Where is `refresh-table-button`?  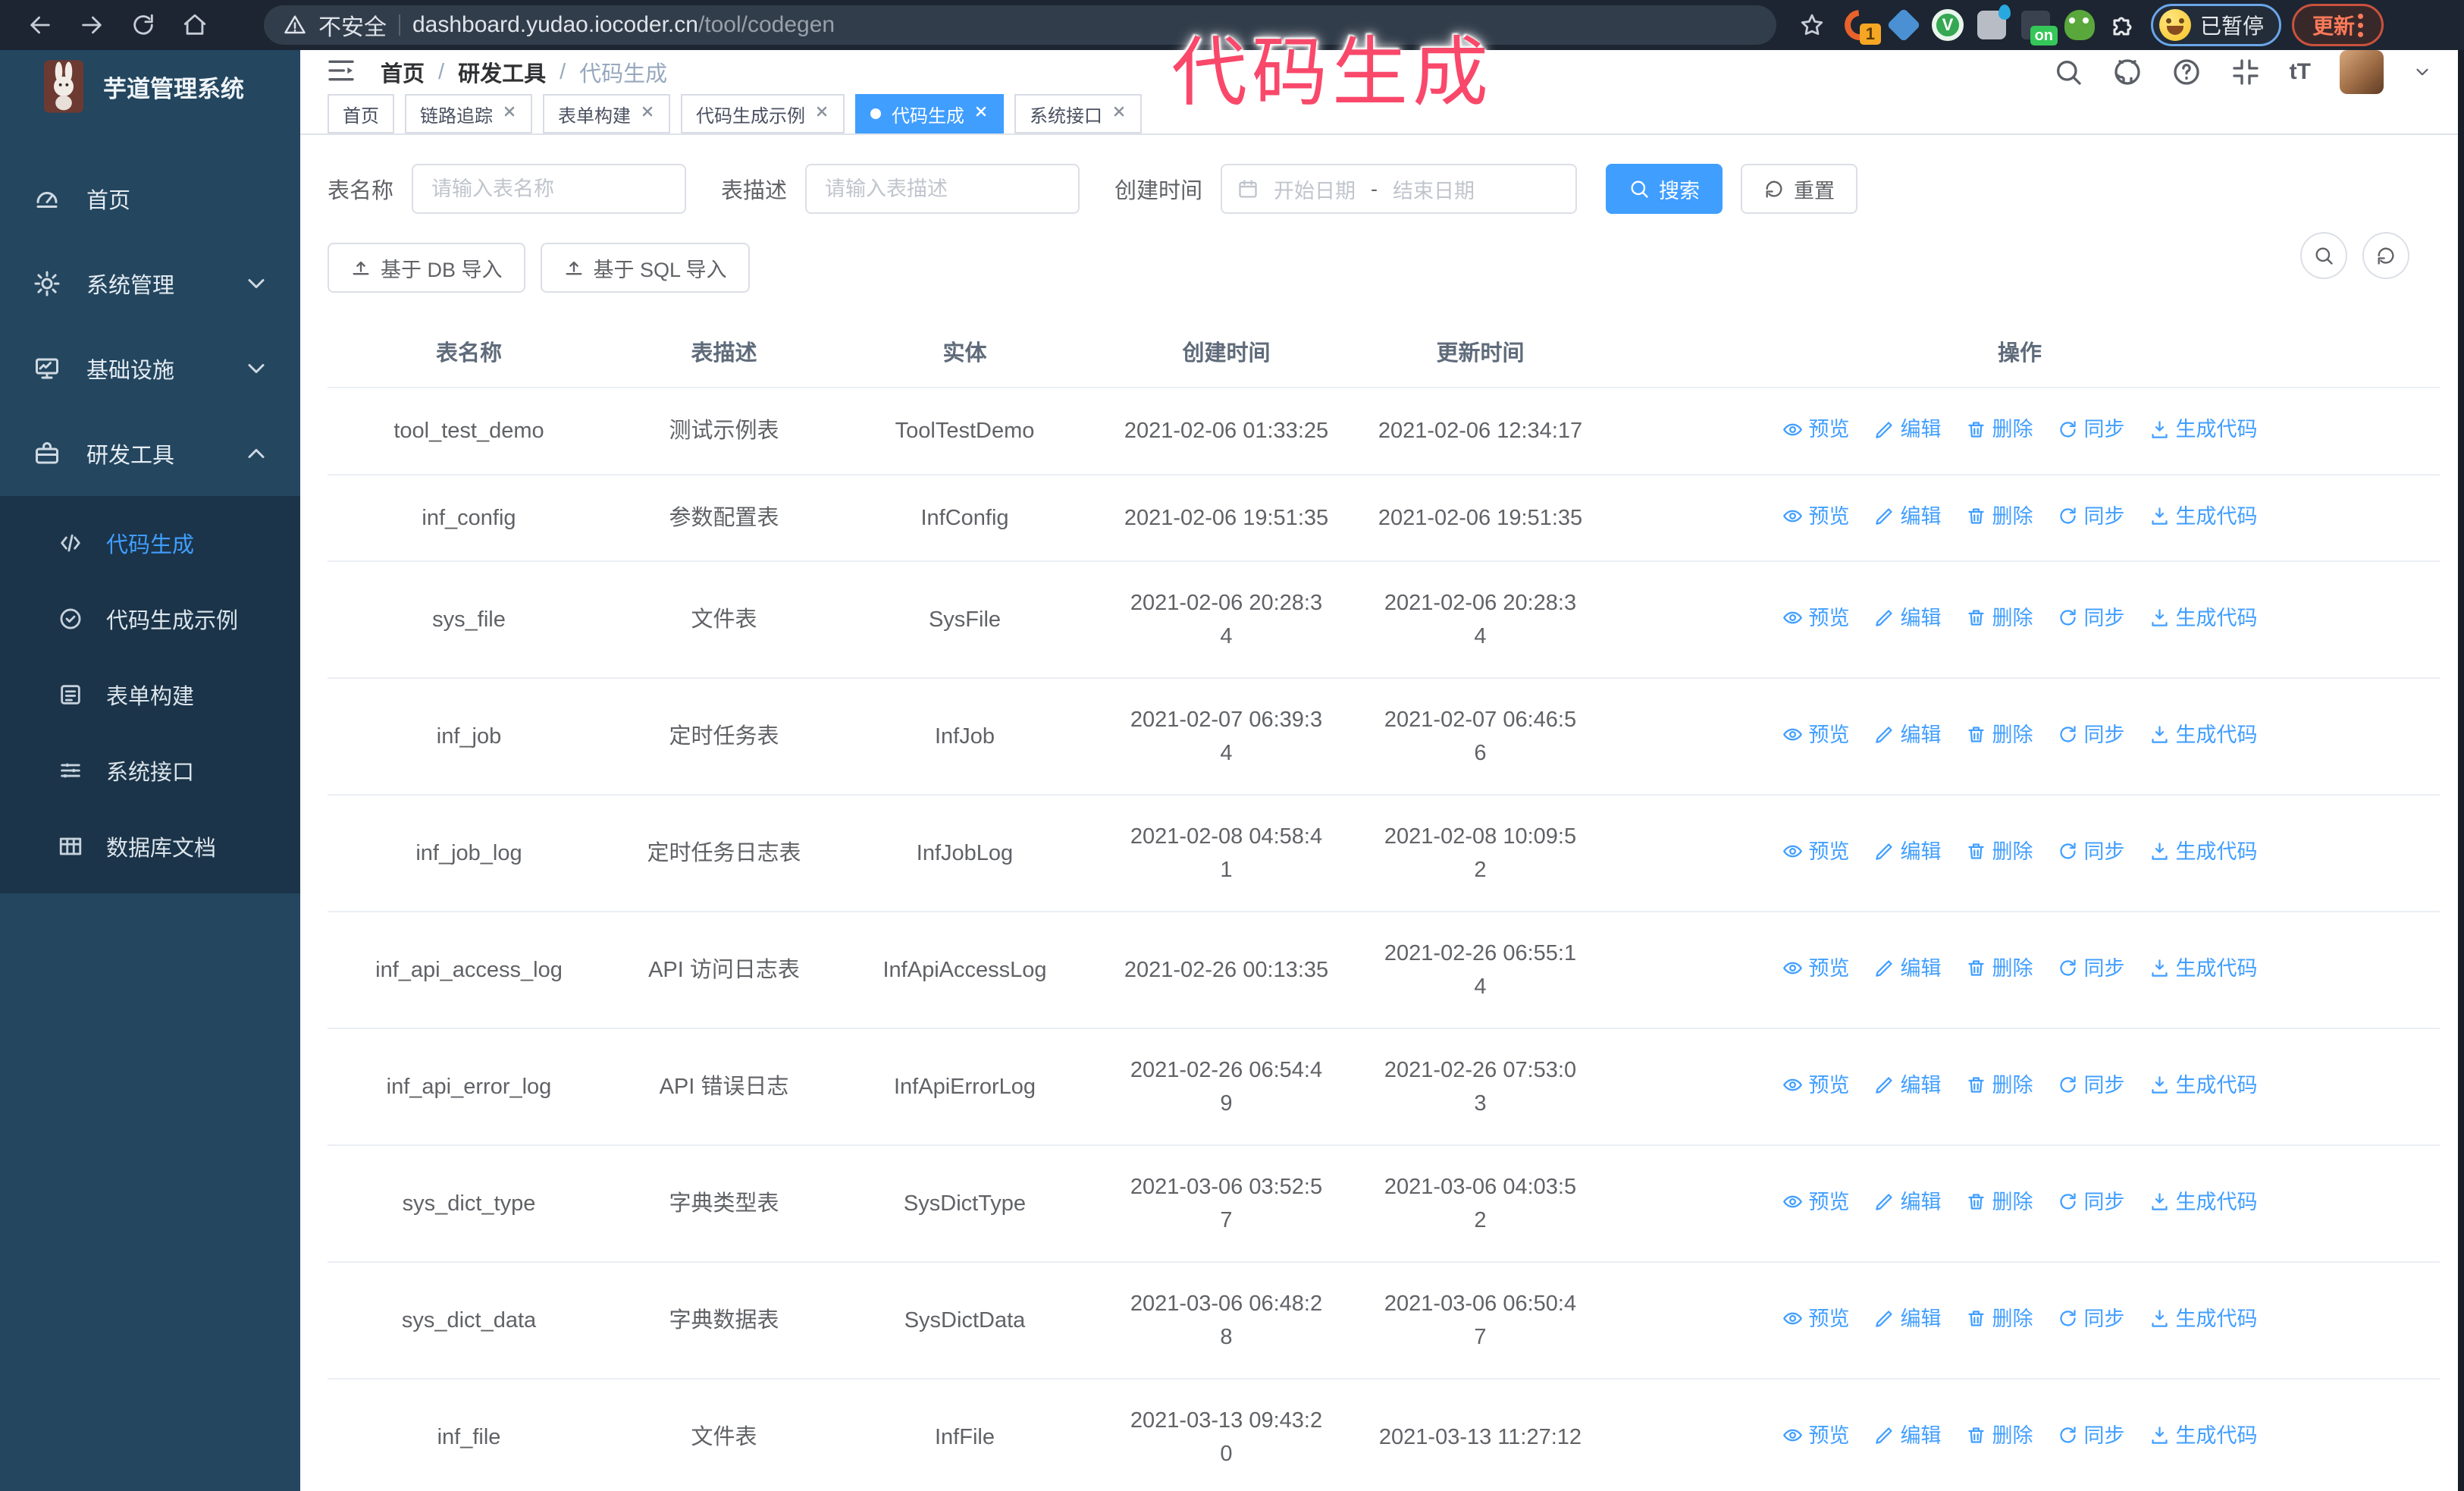
refresh-table-button is located at coordinates (2385, 255).